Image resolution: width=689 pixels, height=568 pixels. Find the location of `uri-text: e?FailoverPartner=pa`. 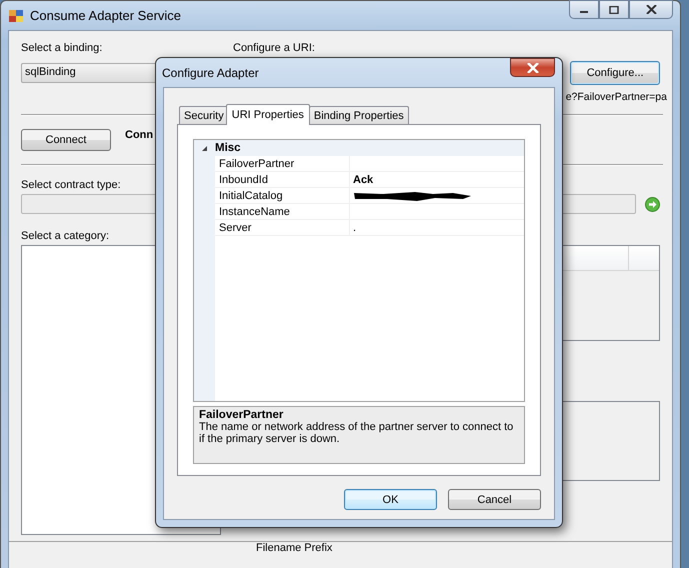

uri-text: e?FailoverPartner=pa is located at coordinates (616, 97).